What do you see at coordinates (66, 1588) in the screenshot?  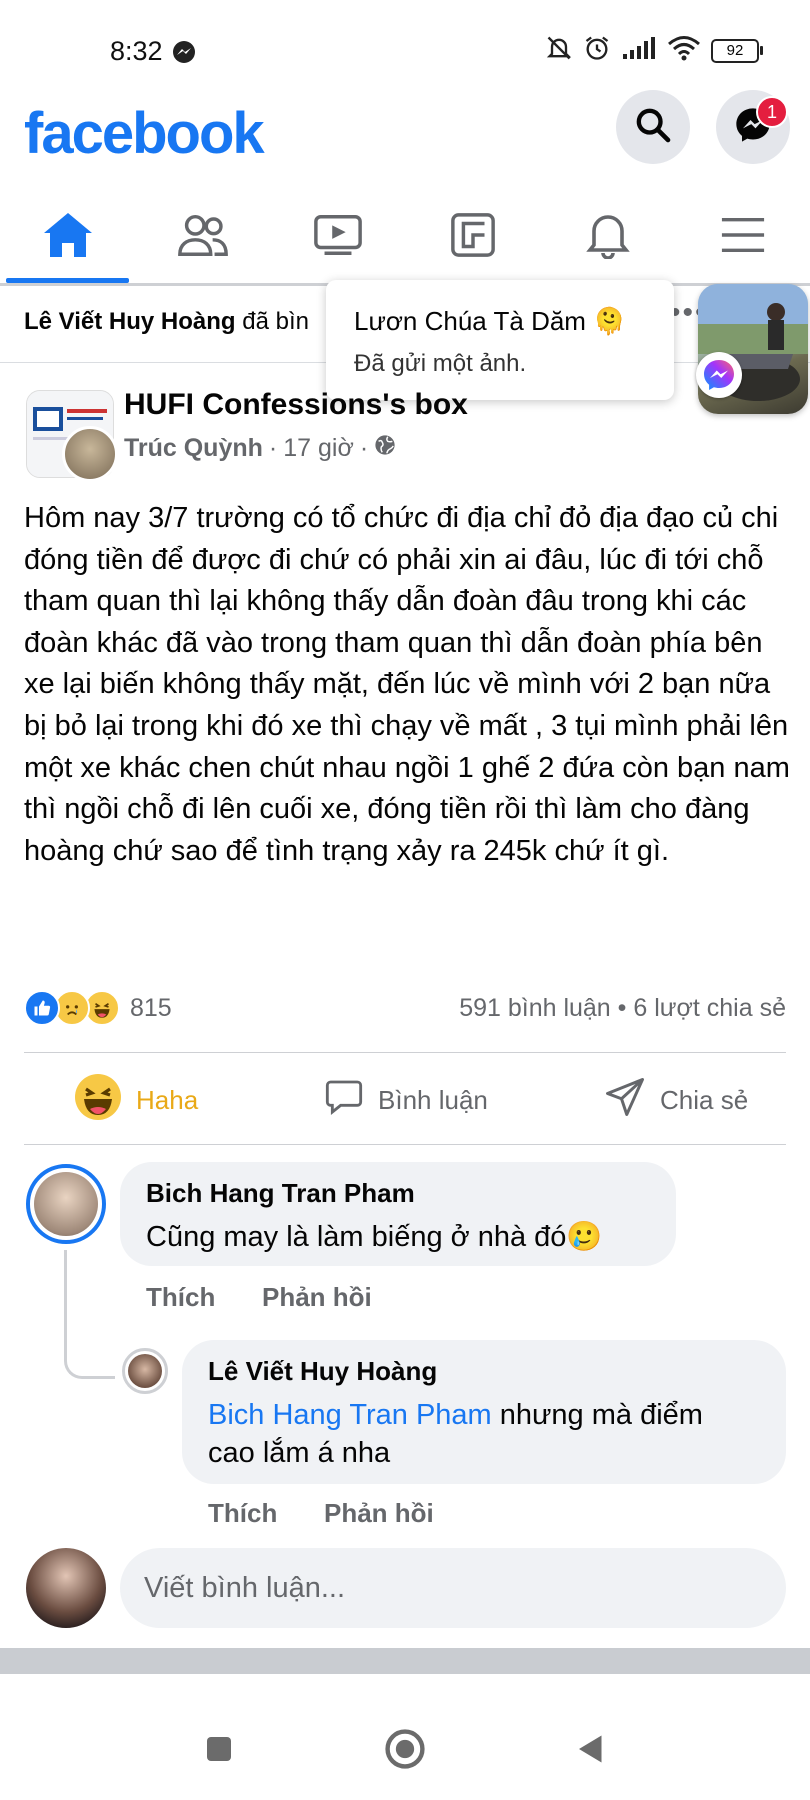 I see `current-user-avatar` at bounding box center [66, 1588].